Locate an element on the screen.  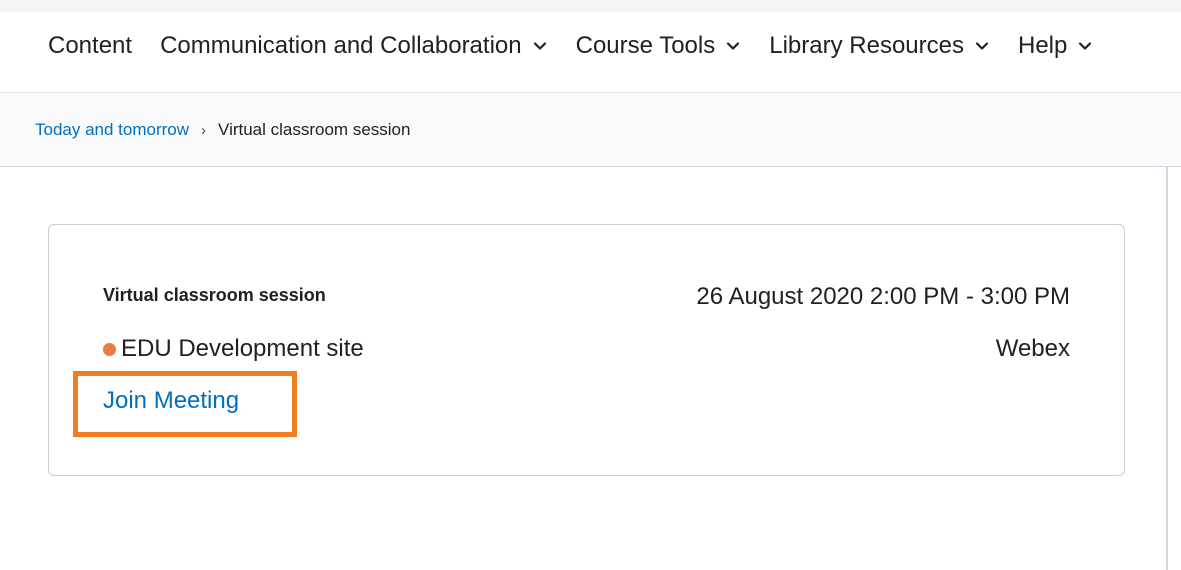
event-org: EDU Development site is located at coordinates (233, 349).